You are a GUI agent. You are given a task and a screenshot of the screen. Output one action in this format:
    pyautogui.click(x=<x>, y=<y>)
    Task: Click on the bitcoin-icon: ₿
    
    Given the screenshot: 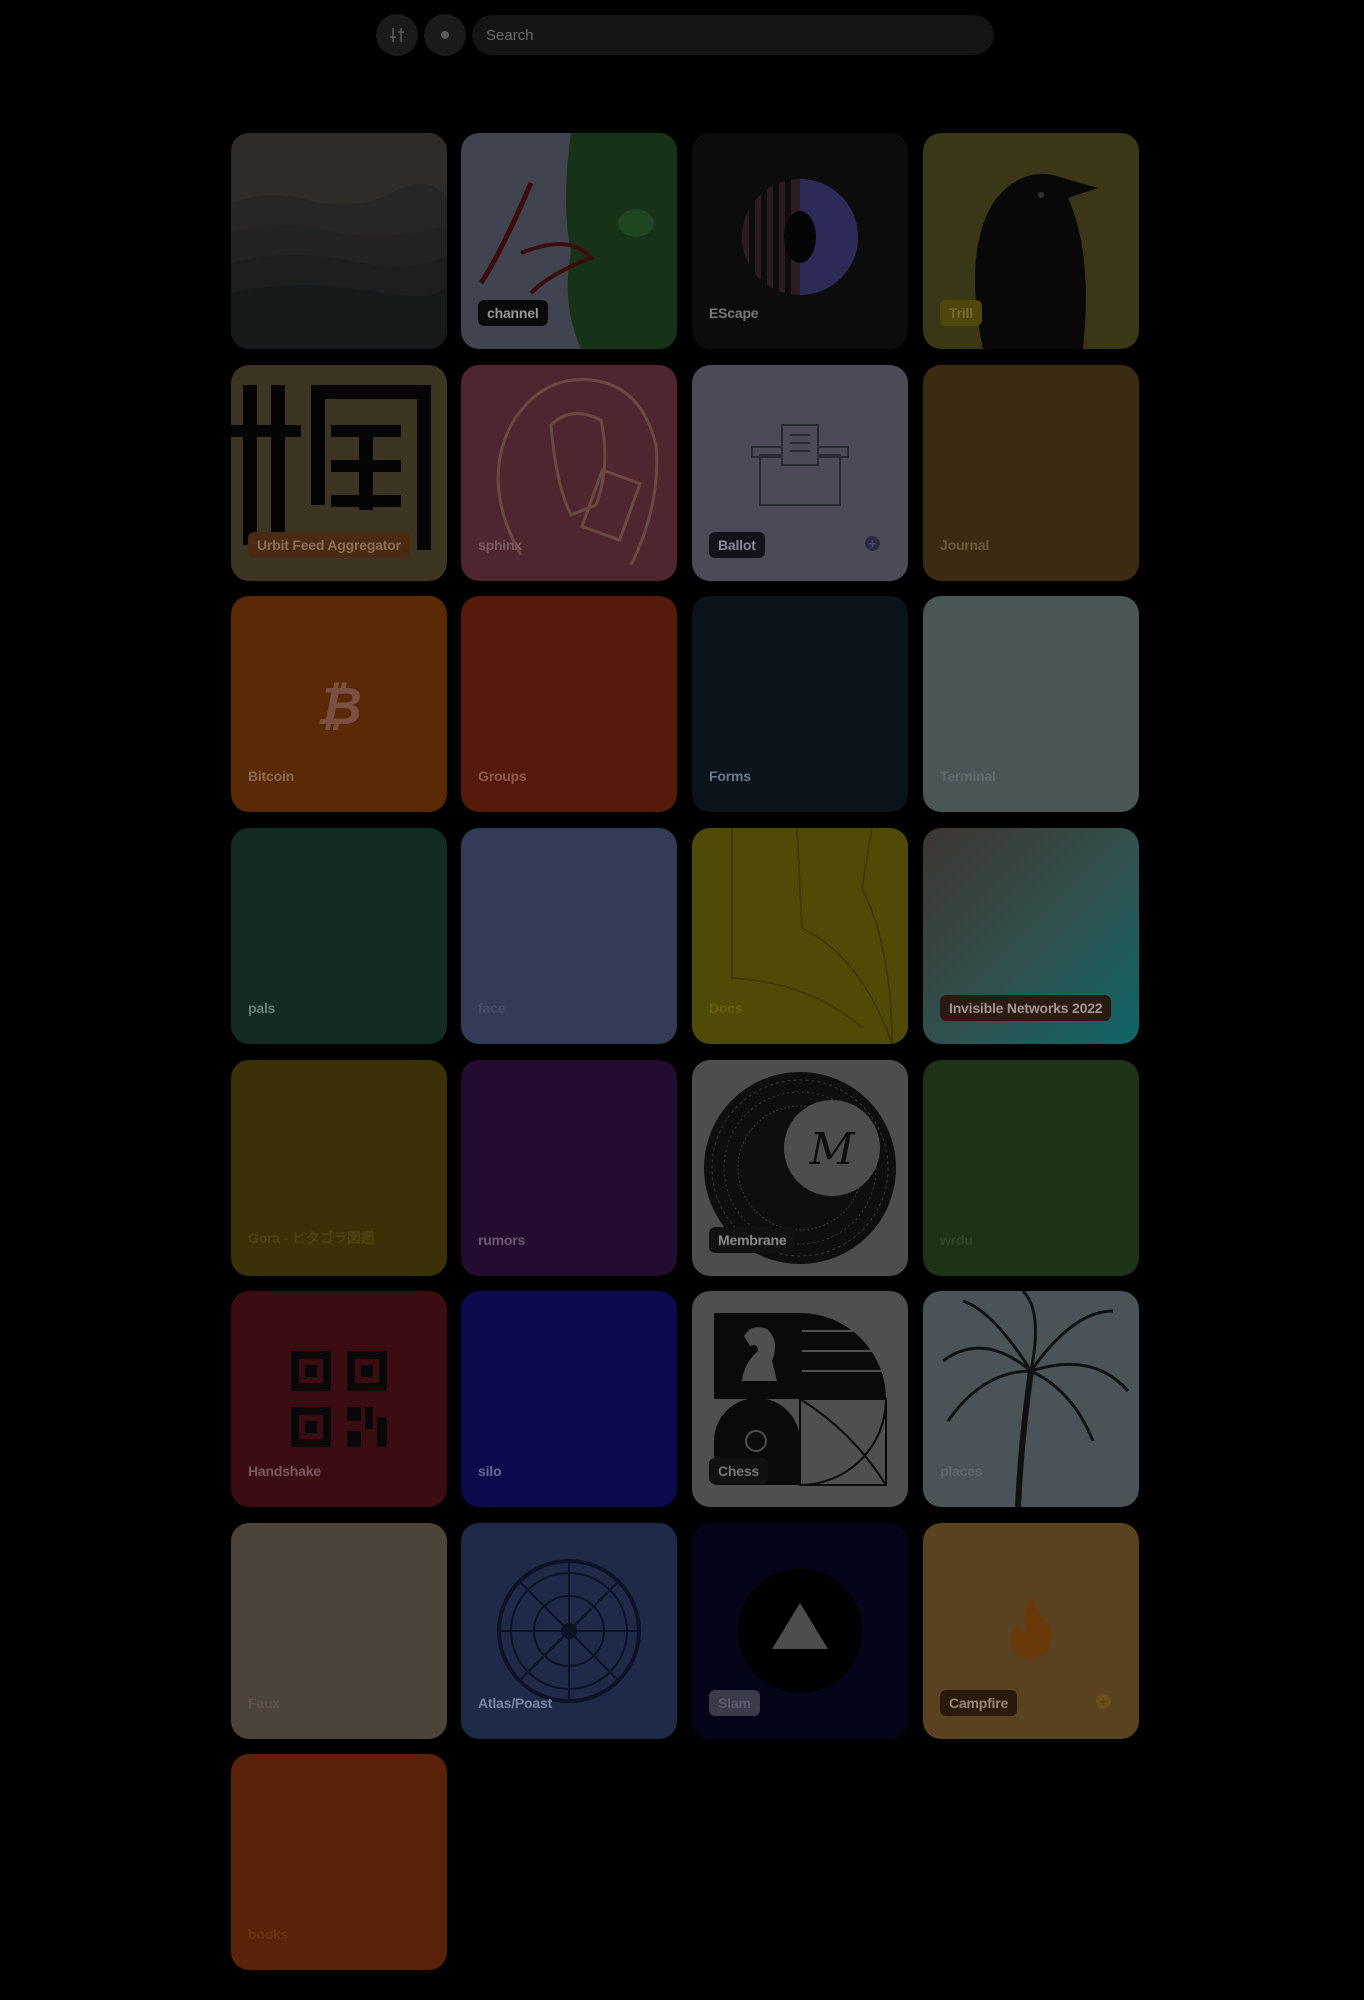 What is the action you would take?
    pyautogui.click(x=339, y=704)
    